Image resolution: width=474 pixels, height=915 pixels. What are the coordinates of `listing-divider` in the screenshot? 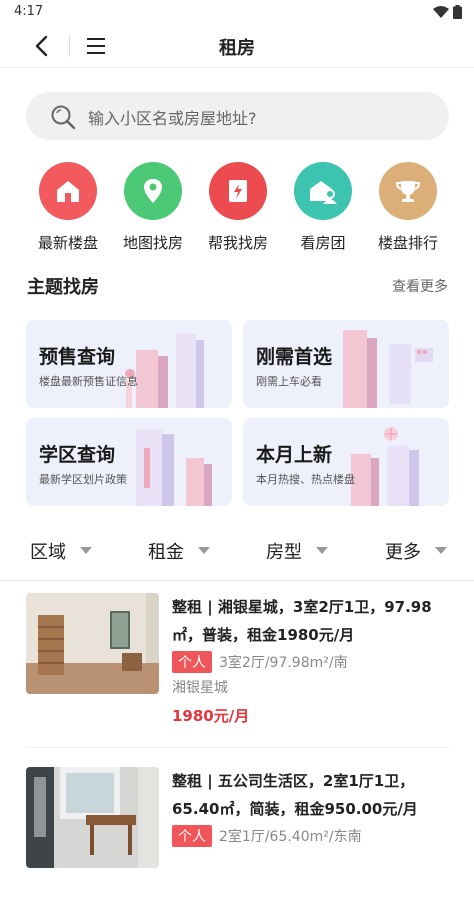 It's located at (237, 747).